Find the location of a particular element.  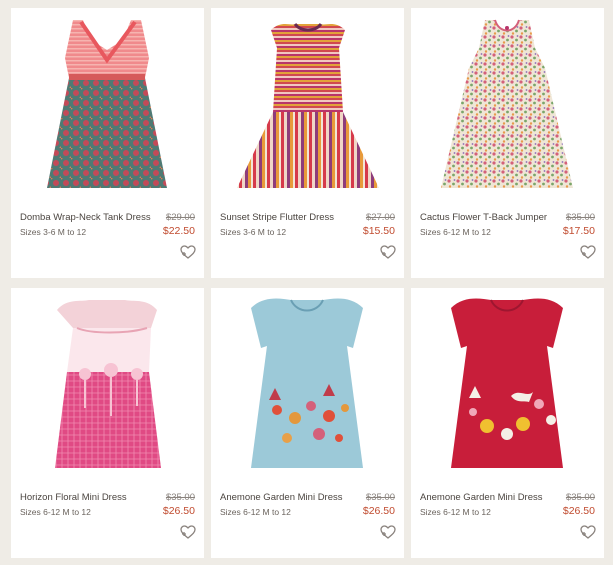

product-name: Domba Wrap-Neck Tank Dress is located at coordinates (85, 217).